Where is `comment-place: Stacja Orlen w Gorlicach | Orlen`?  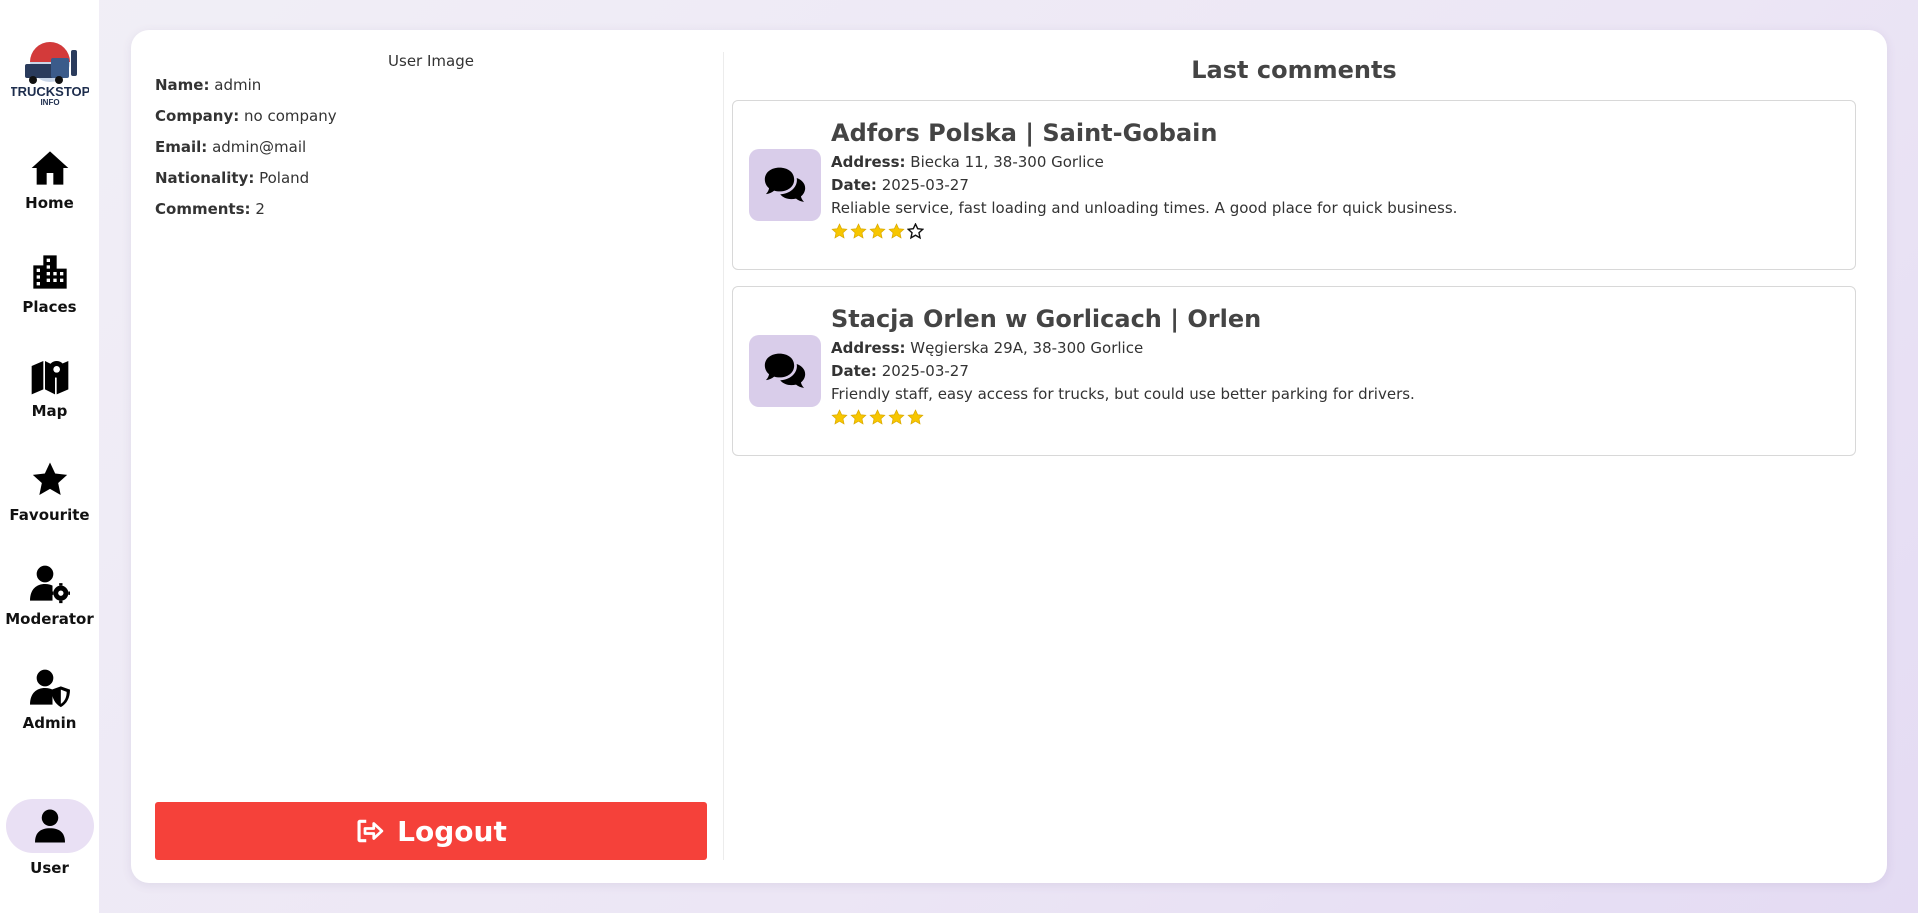 comment-place: Stacja Orlen w Gorlicach | Orlen is located at coordinates (1046, 319).